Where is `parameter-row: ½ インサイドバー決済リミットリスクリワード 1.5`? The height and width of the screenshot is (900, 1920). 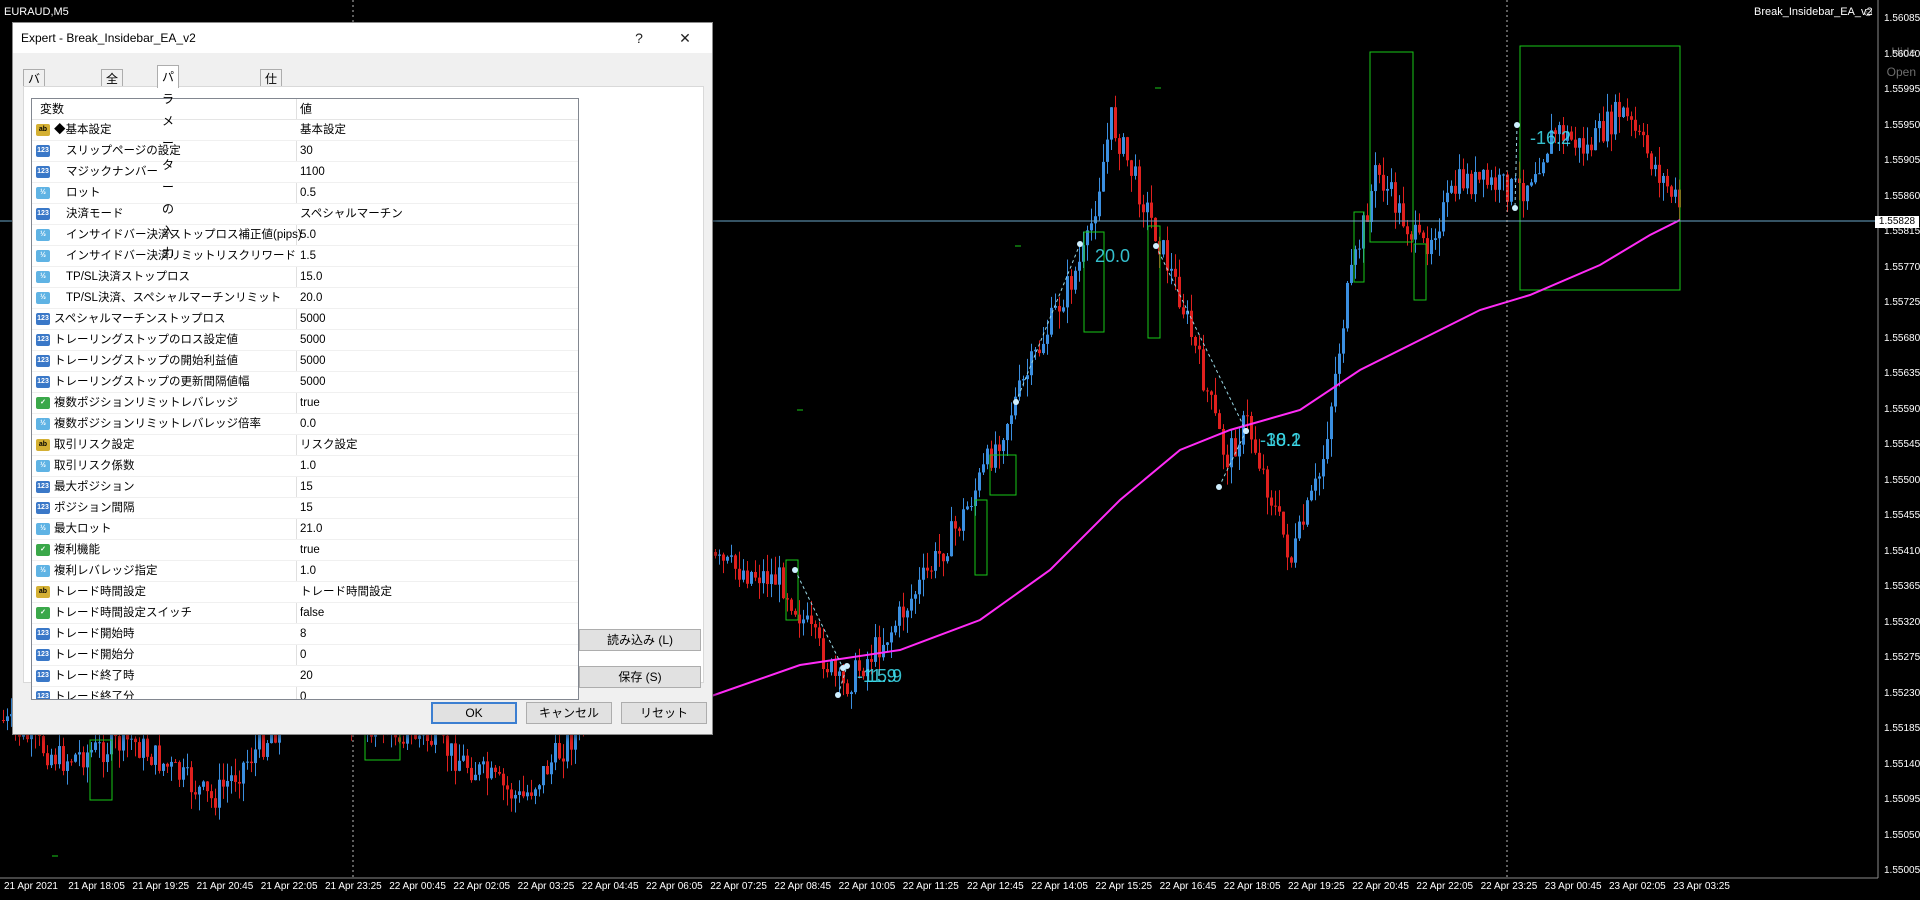 parameter-row: ½ インサイドバー決済リミットリスクリワード 1.5 is located at coordinates (305, 256).